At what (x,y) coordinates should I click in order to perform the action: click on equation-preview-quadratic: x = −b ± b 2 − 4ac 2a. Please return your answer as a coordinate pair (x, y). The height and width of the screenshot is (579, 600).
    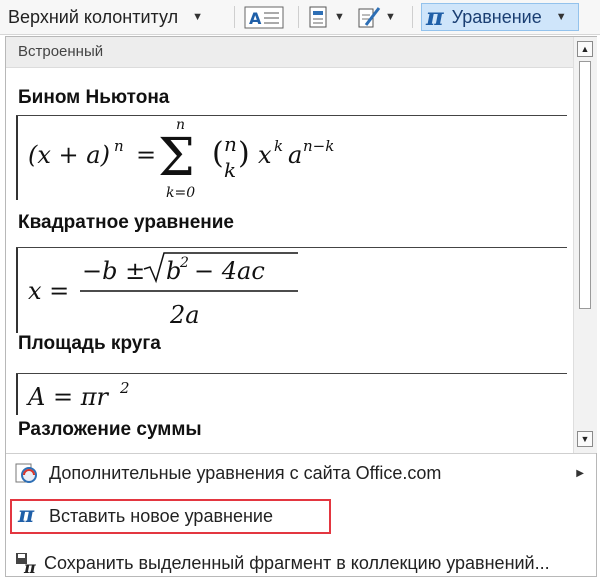
    Looking at the image, I should click on (291, 290).